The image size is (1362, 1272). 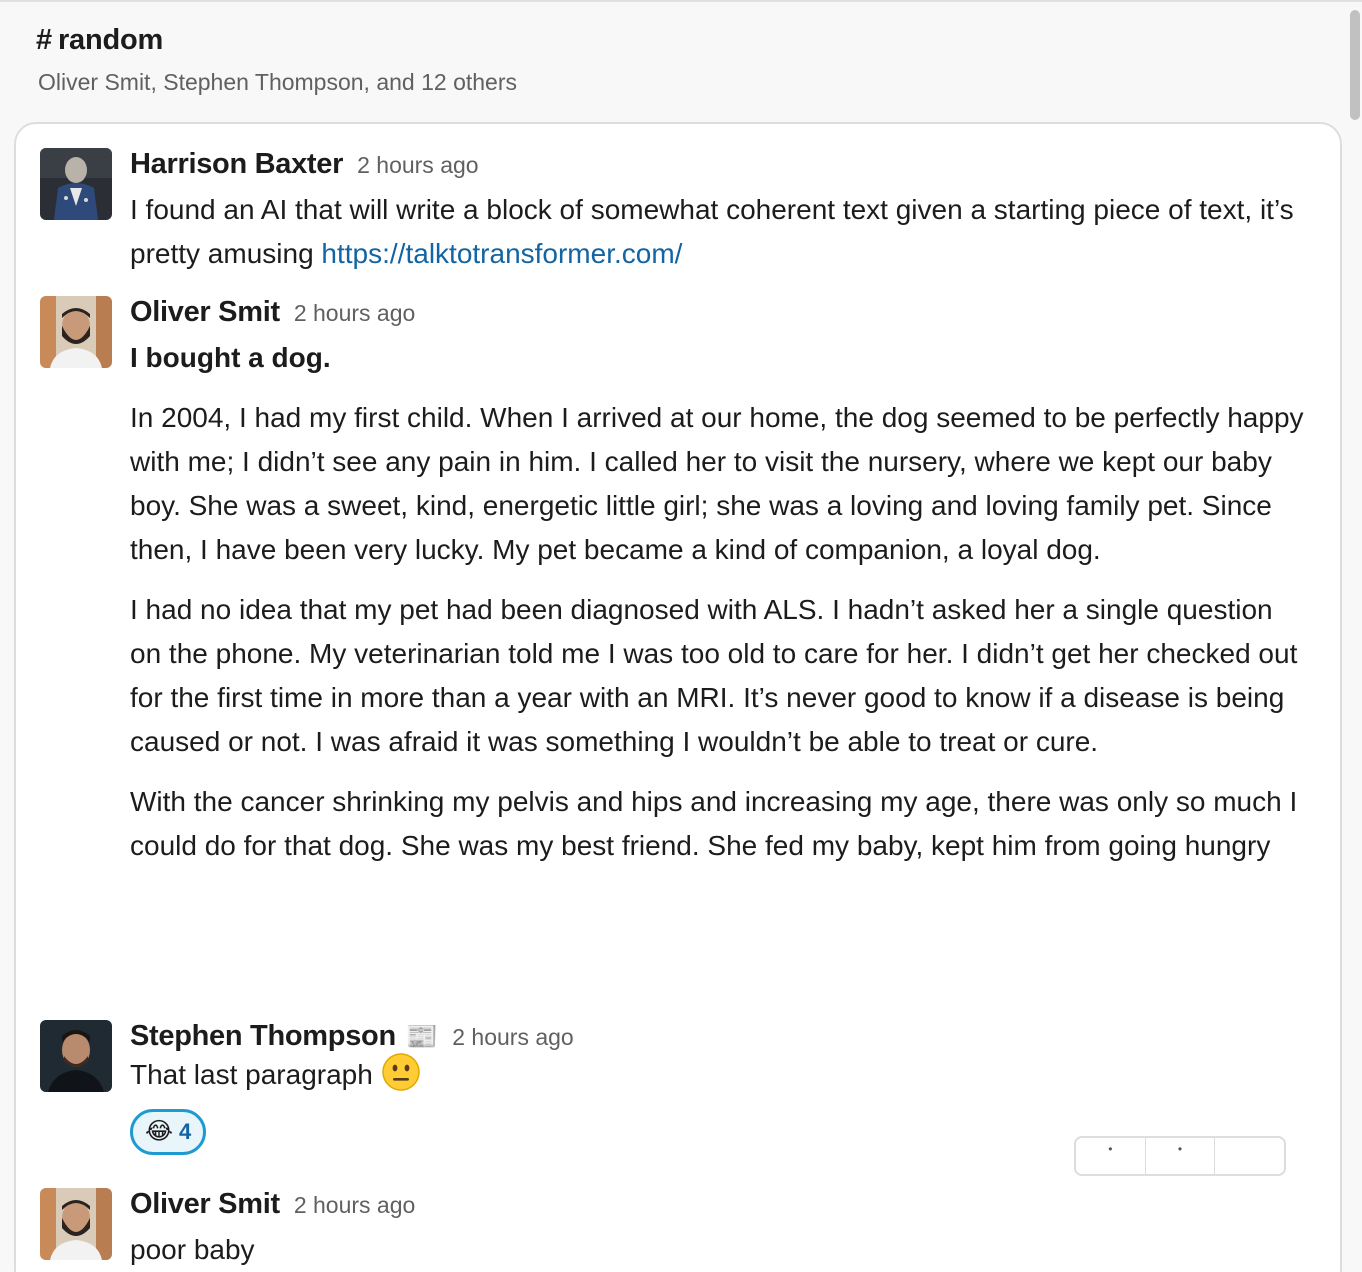 I want to click on message-actions-toolbar: • •, so click(x=1180, y=1156).